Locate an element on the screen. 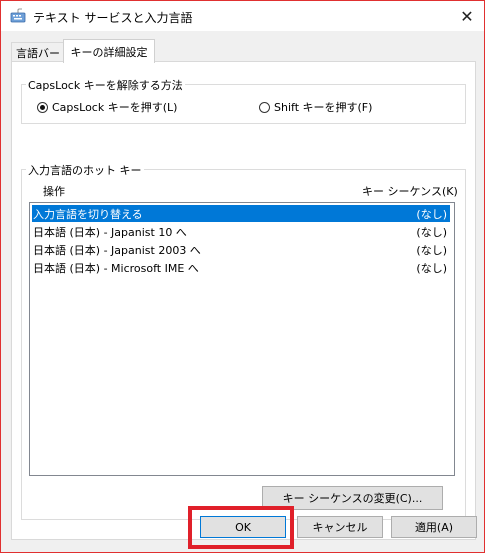 This screenshot has height=553, width=485. ok-button: OK is located at coordinates (243, 527).